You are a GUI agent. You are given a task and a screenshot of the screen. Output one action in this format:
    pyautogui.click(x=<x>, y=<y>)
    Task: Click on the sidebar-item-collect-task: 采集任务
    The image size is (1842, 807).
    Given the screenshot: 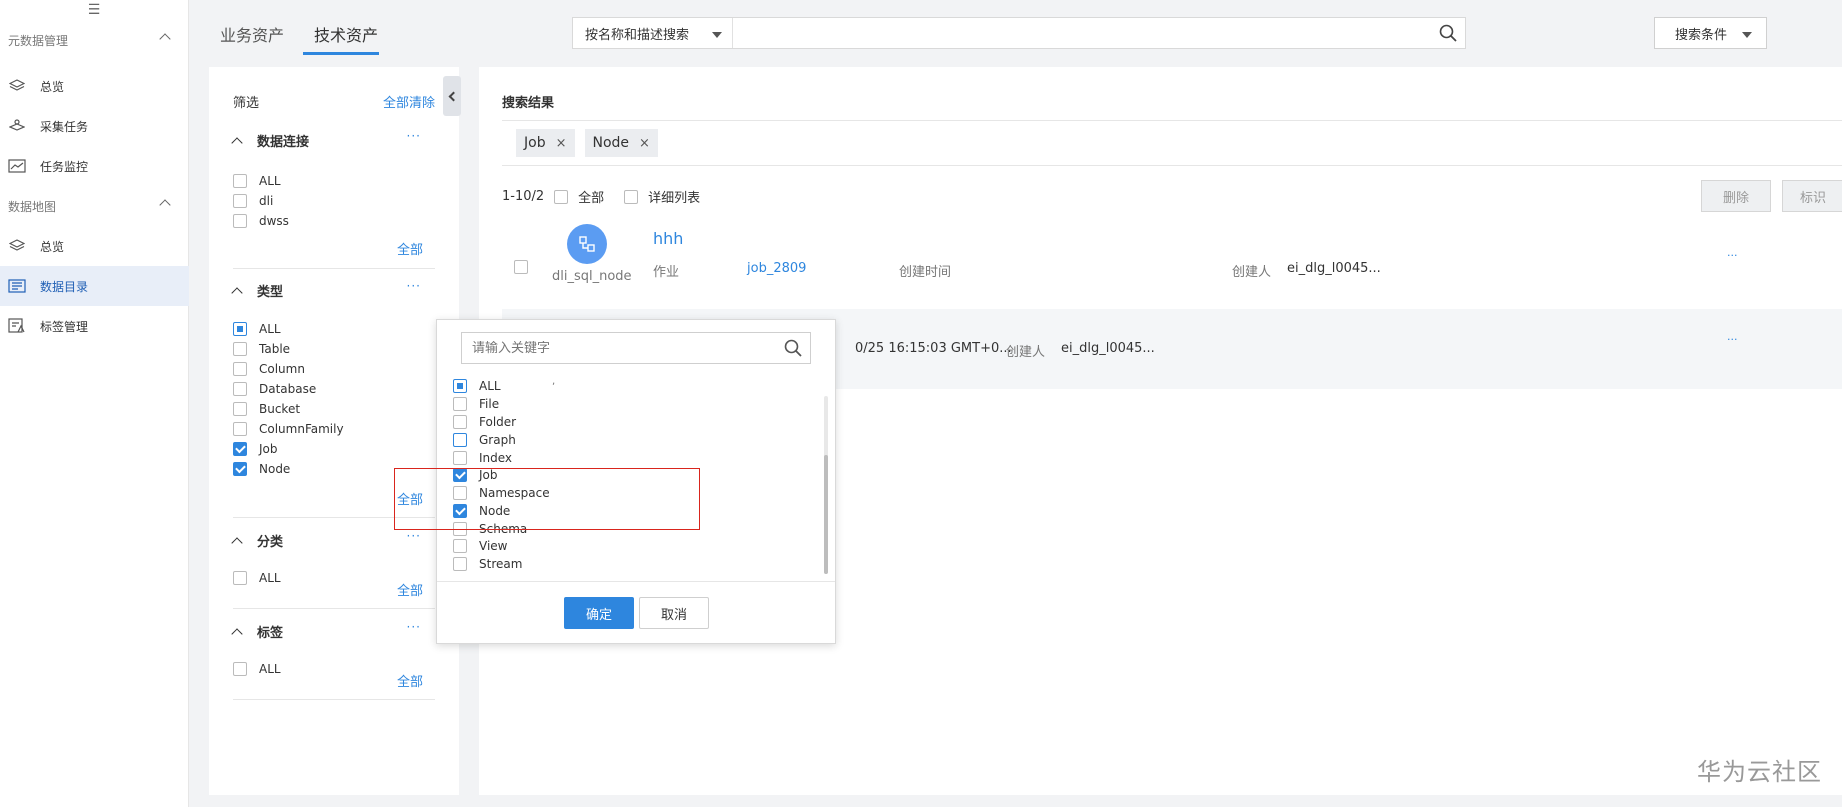 What is the action you would take?
    pyautogui.click(x=94, y=126)
    